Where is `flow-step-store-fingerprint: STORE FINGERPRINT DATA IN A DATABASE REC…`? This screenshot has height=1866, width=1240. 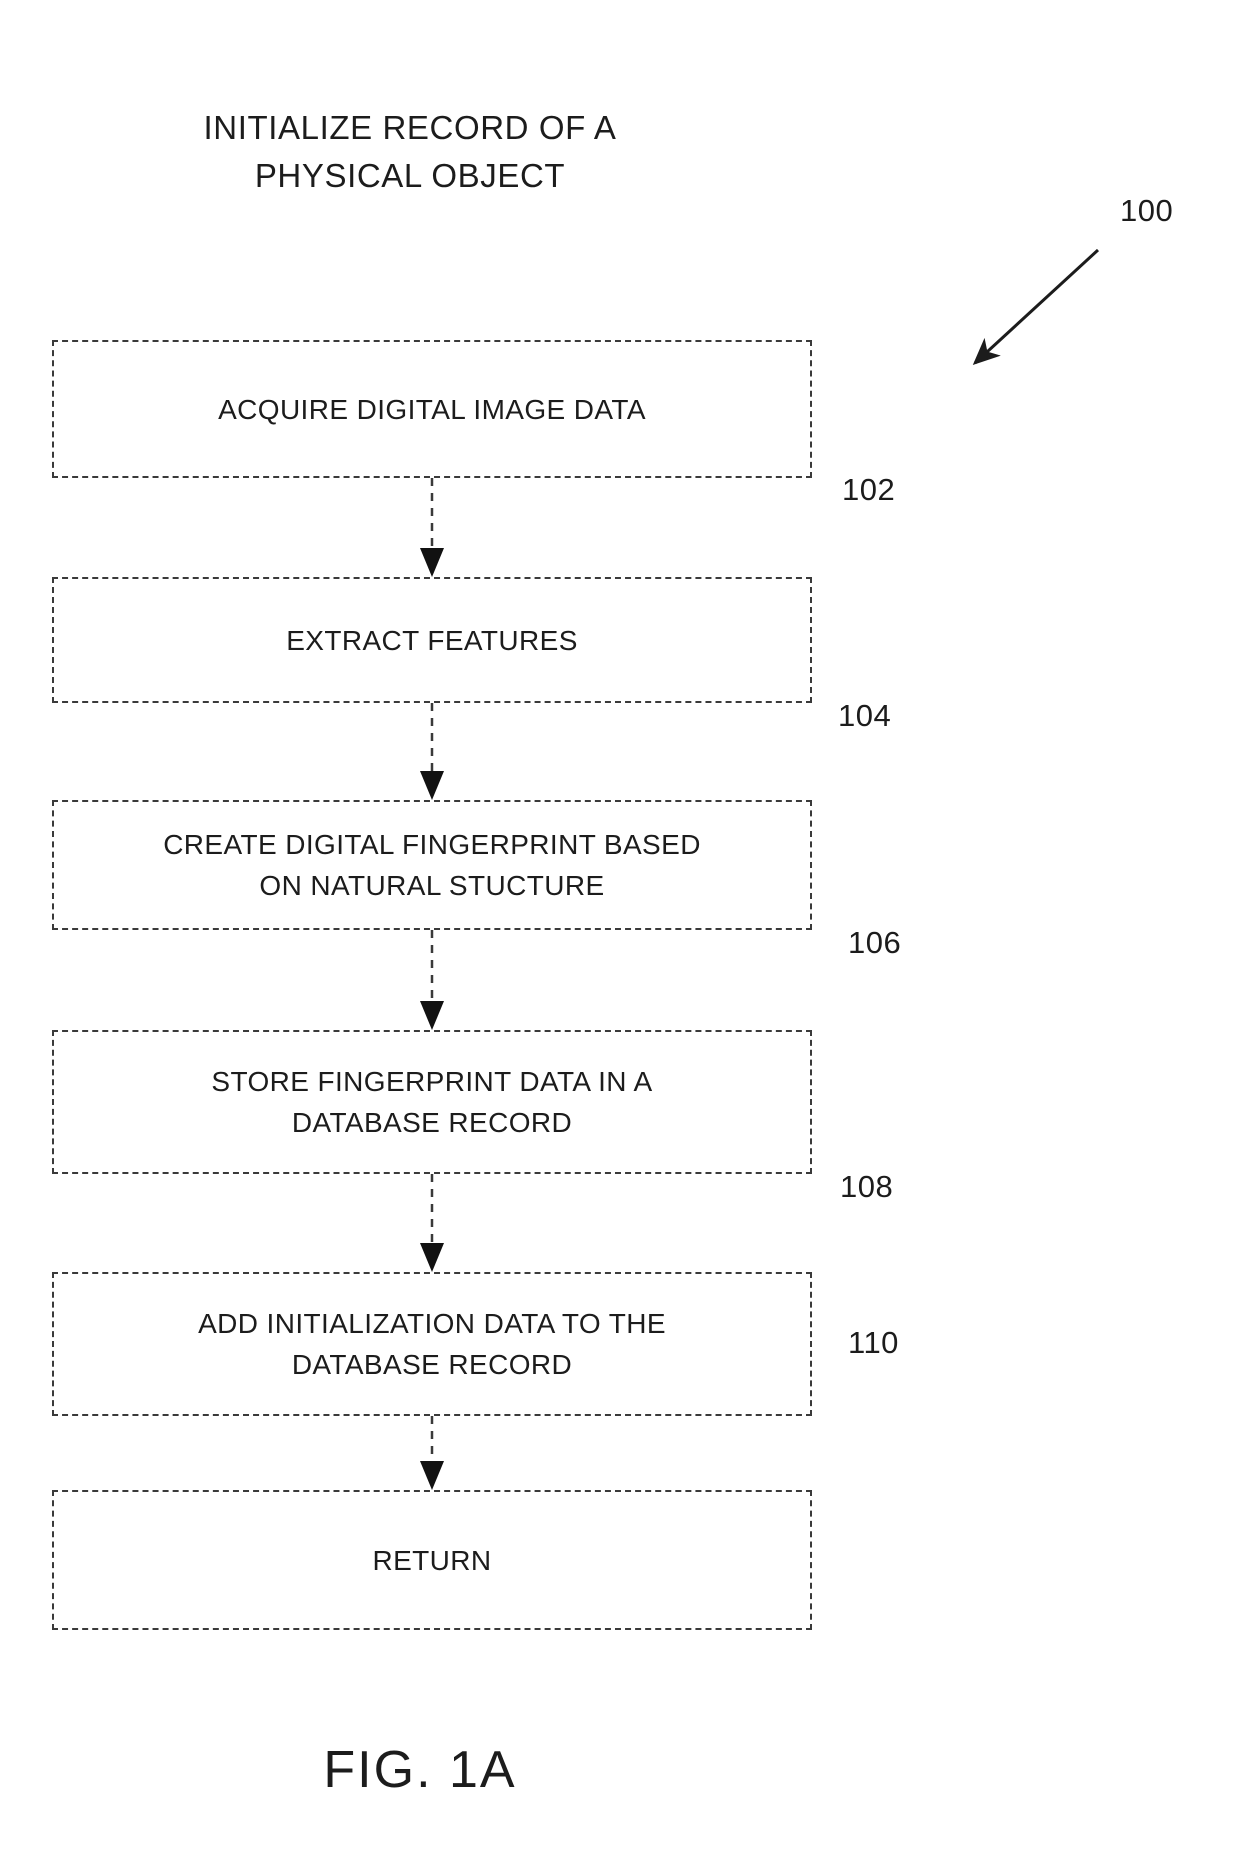 flow-step-store-fingerprint: STORE FINGERPRINT DATA IN A DATABASE REC… is located at coordinates (432, 1102).